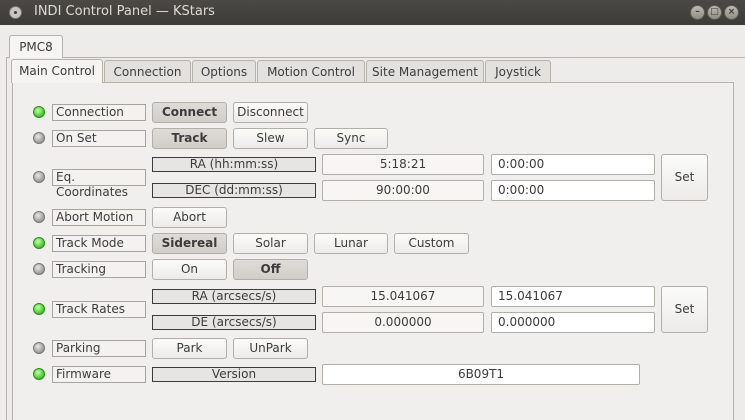 Image resolution: width=745 pixels, height=420 pixels. Describe the element at coordinates (189, 138) in the screenshot. I see `track-button: Track` at that location.